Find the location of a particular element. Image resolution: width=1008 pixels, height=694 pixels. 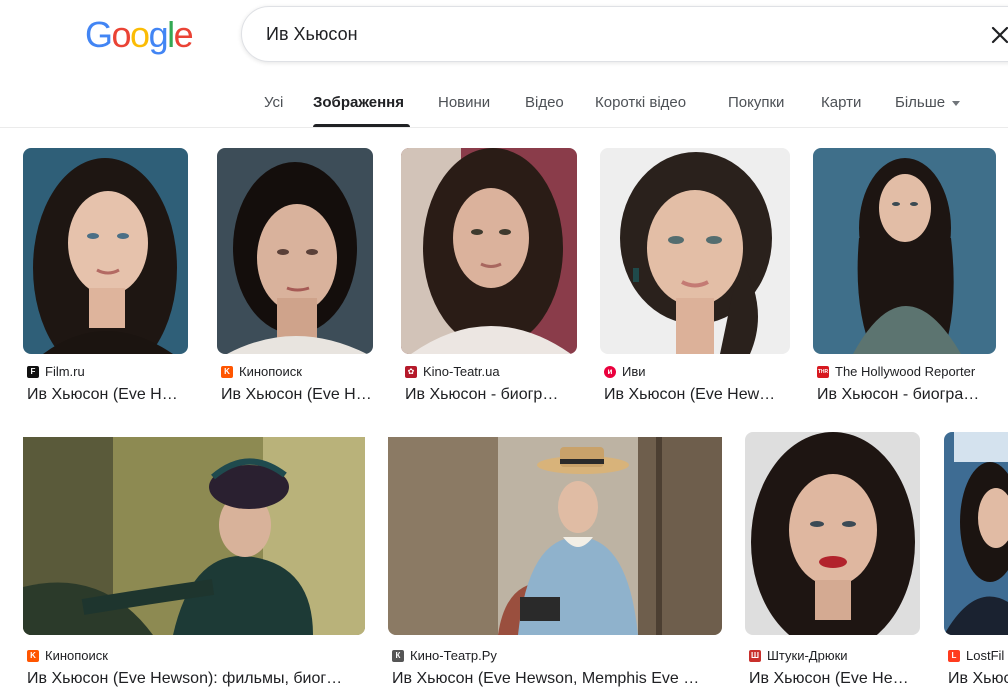

tab-video: Відео is located at coordinates (544, 102).